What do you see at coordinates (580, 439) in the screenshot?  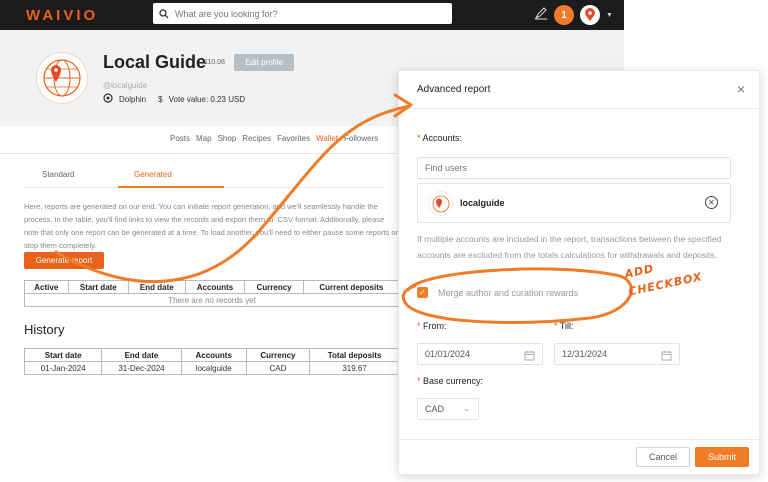 I see `modal-footer-divider` at bounding box center [580, 439].